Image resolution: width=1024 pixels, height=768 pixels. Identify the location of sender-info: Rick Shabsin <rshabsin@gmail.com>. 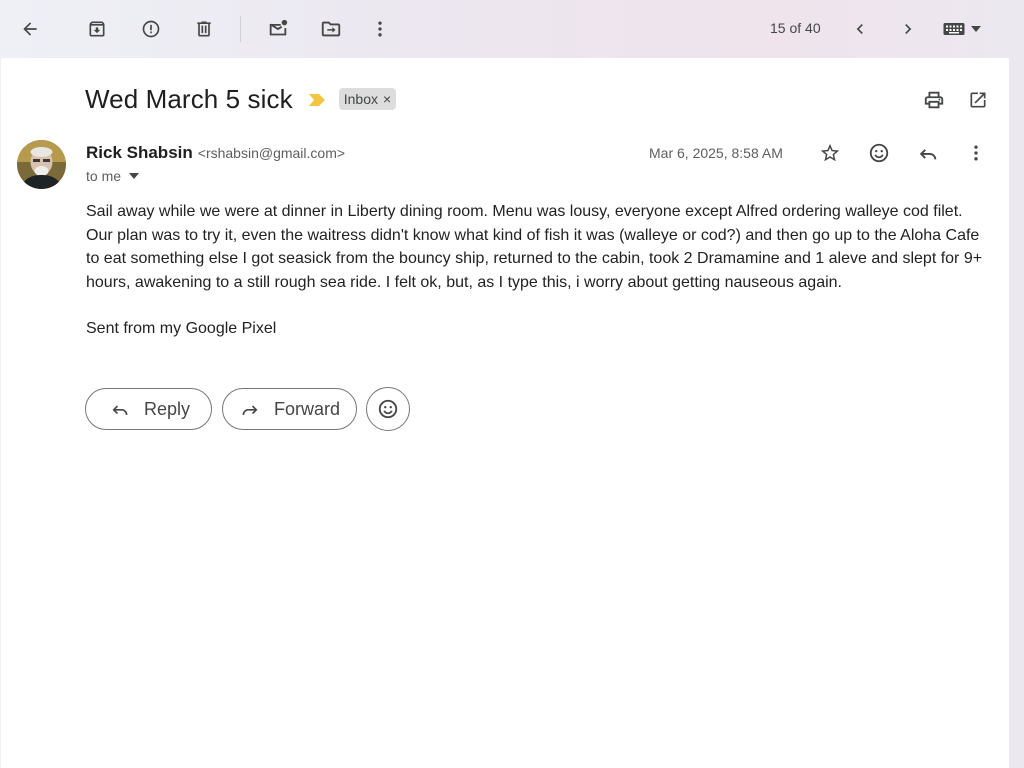
(215, 153).